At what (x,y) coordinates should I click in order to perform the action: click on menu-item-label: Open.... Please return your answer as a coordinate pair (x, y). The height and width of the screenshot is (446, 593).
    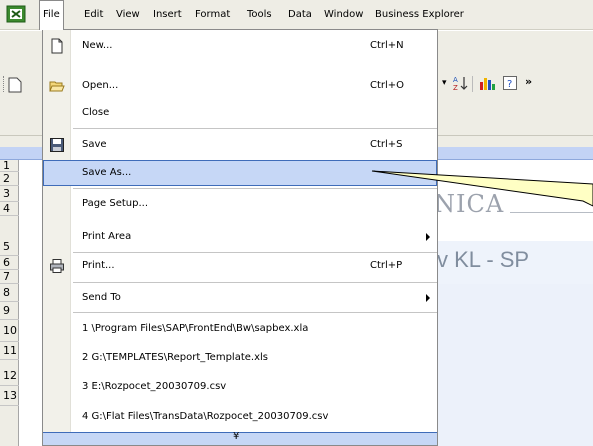
    Looking at the image, I should click on (100, 85).